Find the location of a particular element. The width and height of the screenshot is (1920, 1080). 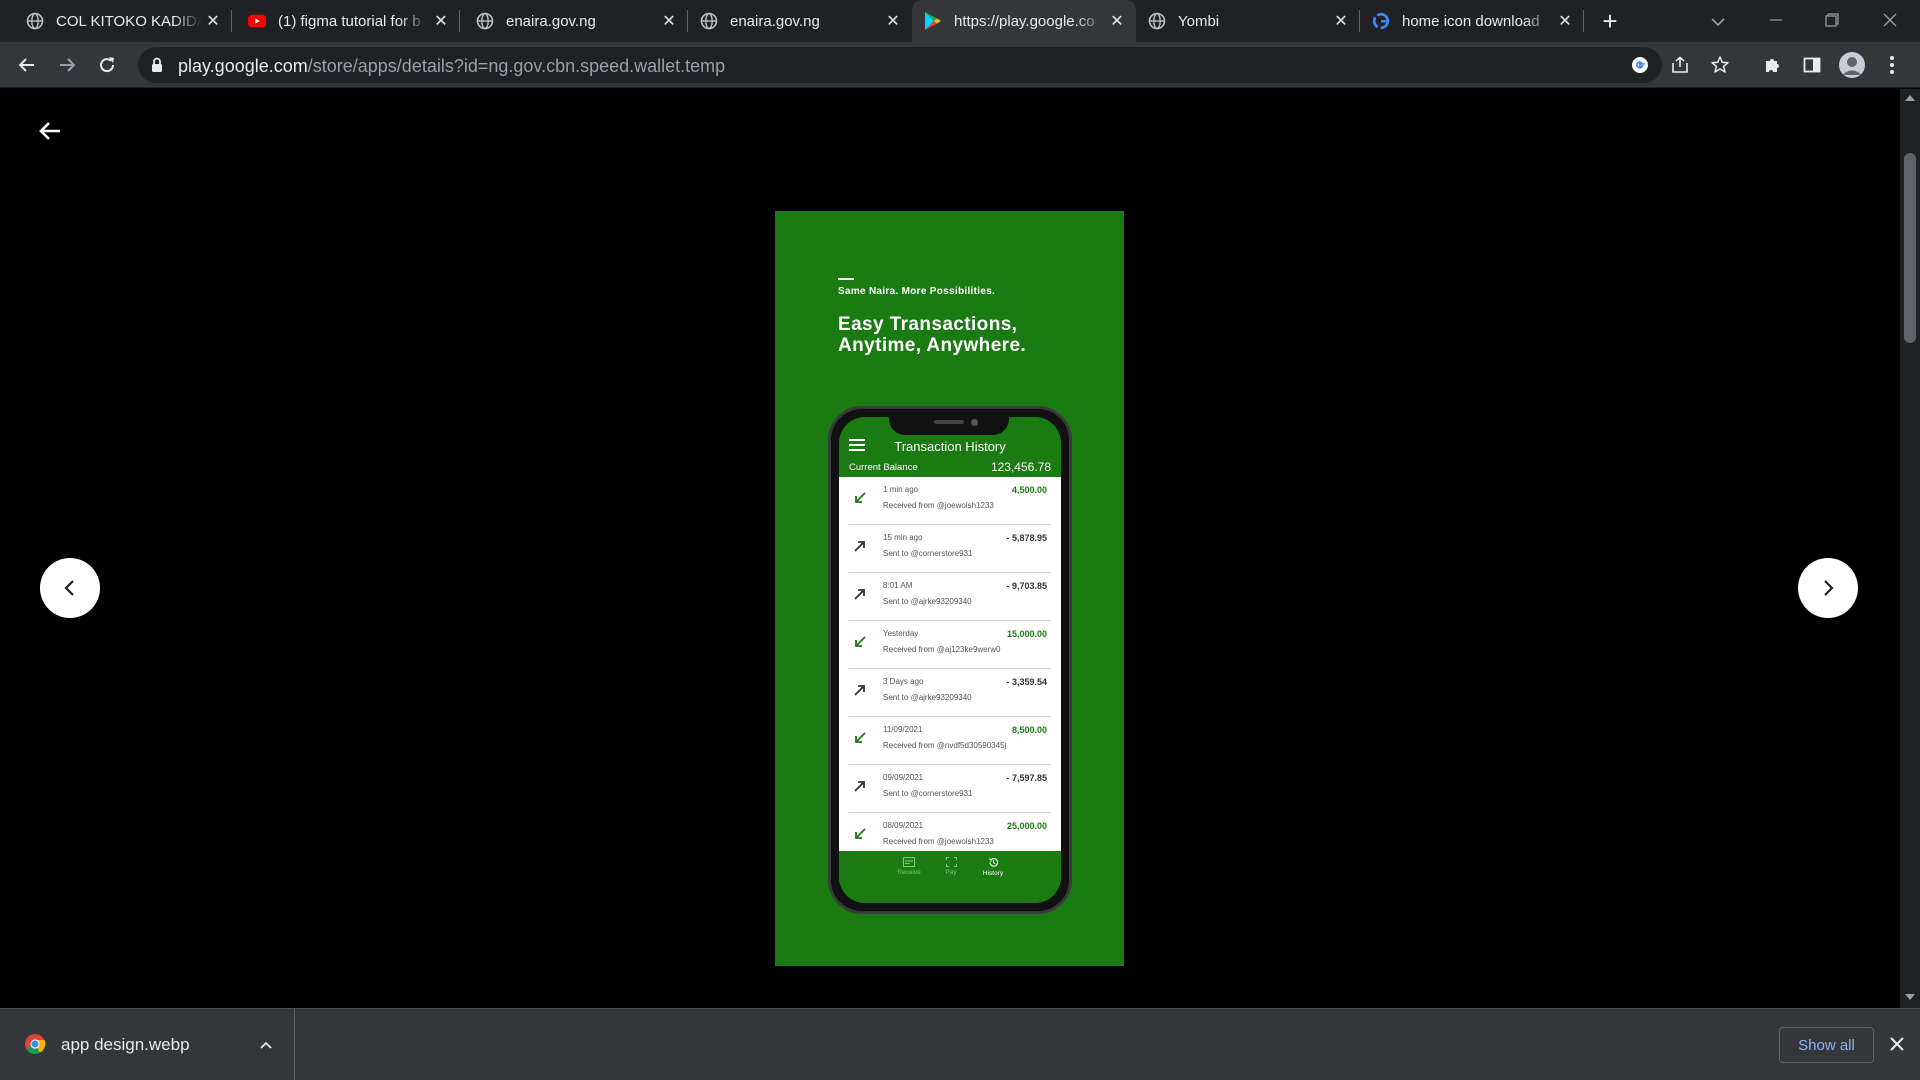

download-shelf: app design.webp Show all is located at coordinates (960, 1044).